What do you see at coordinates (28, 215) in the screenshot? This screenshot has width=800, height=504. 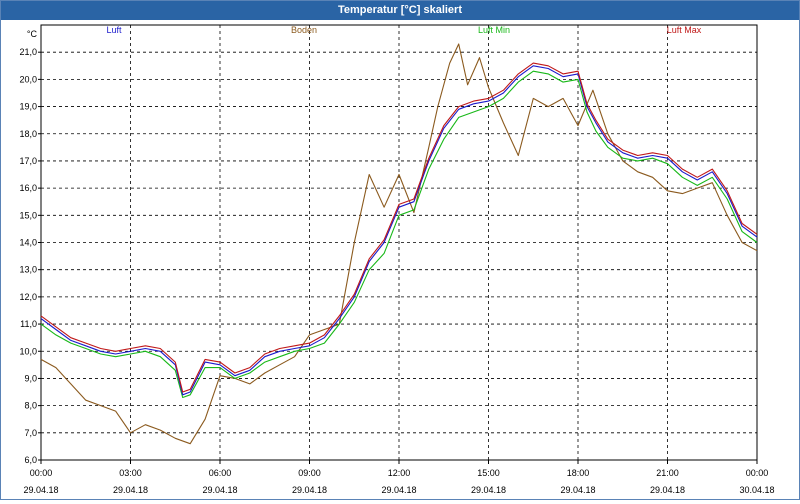 I see `y-tick-label: 15,0` at bounding box center [28, 215].